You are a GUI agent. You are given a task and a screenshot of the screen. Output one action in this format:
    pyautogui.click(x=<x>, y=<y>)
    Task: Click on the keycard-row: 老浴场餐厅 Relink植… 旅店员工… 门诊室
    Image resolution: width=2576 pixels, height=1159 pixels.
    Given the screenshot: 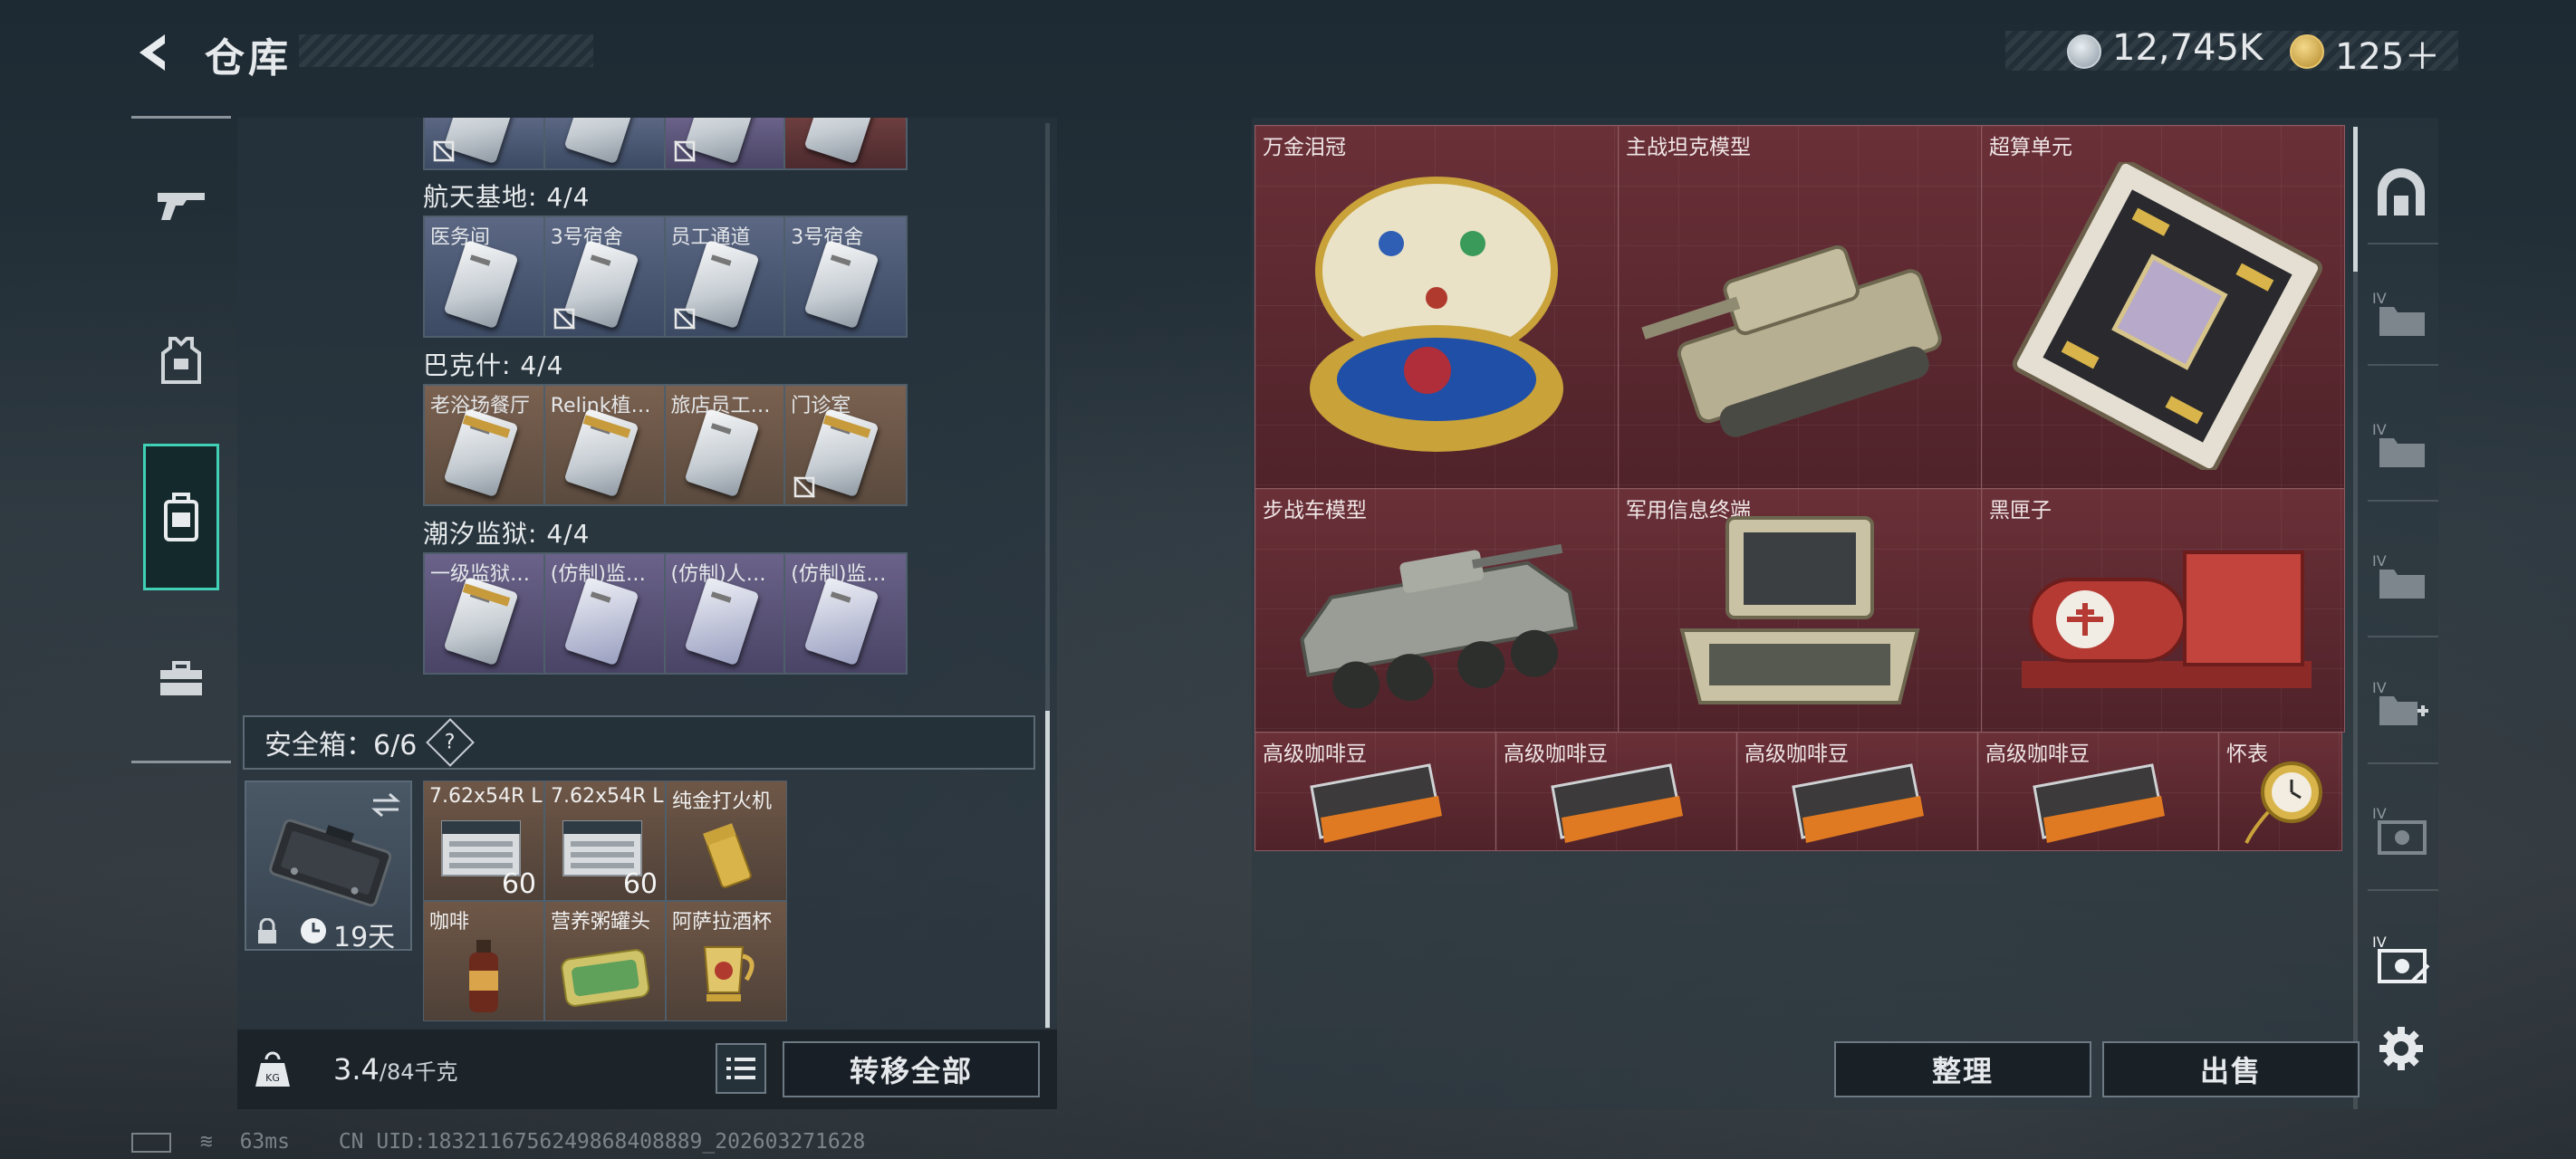 What is the action you would take?
    pyautogui.click(x=665, y=445)
    